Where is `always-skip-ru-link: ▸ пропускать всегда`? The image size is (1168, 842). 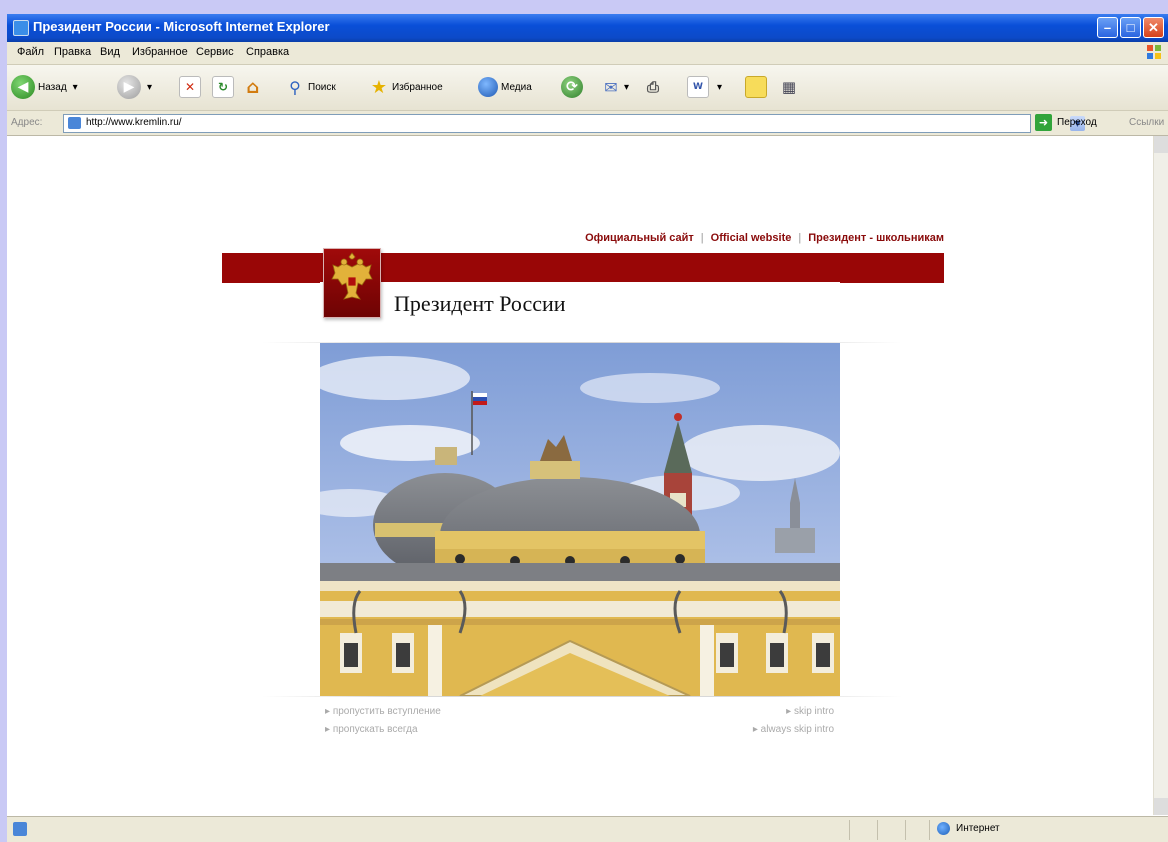 always-skip-ru-link: ▸ пропускать всегда is located at coordinates (371, 729).